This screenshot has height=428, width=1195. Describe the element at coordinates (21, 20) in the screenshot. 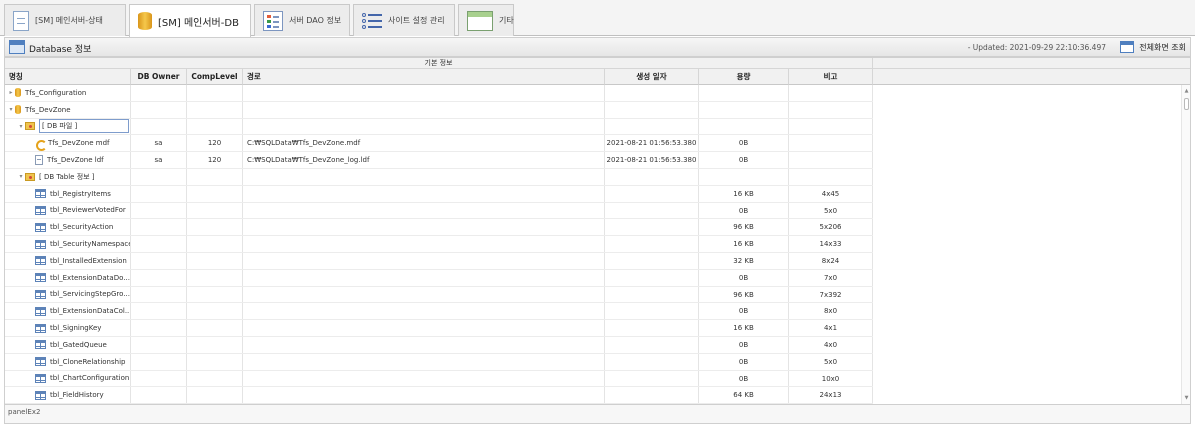

I see `document-icon` at that location.